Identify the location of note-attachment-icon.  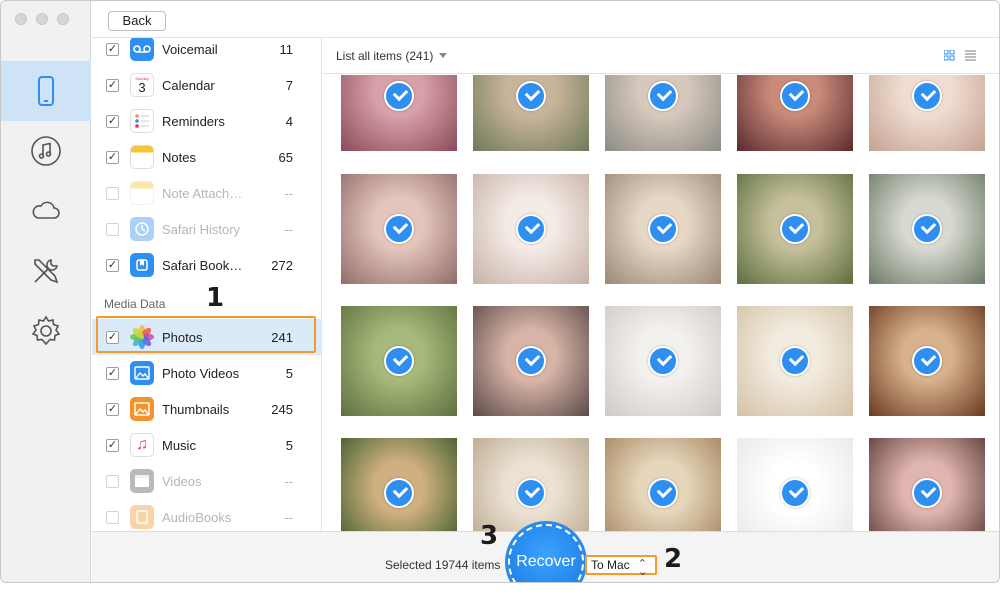
(142, 193).